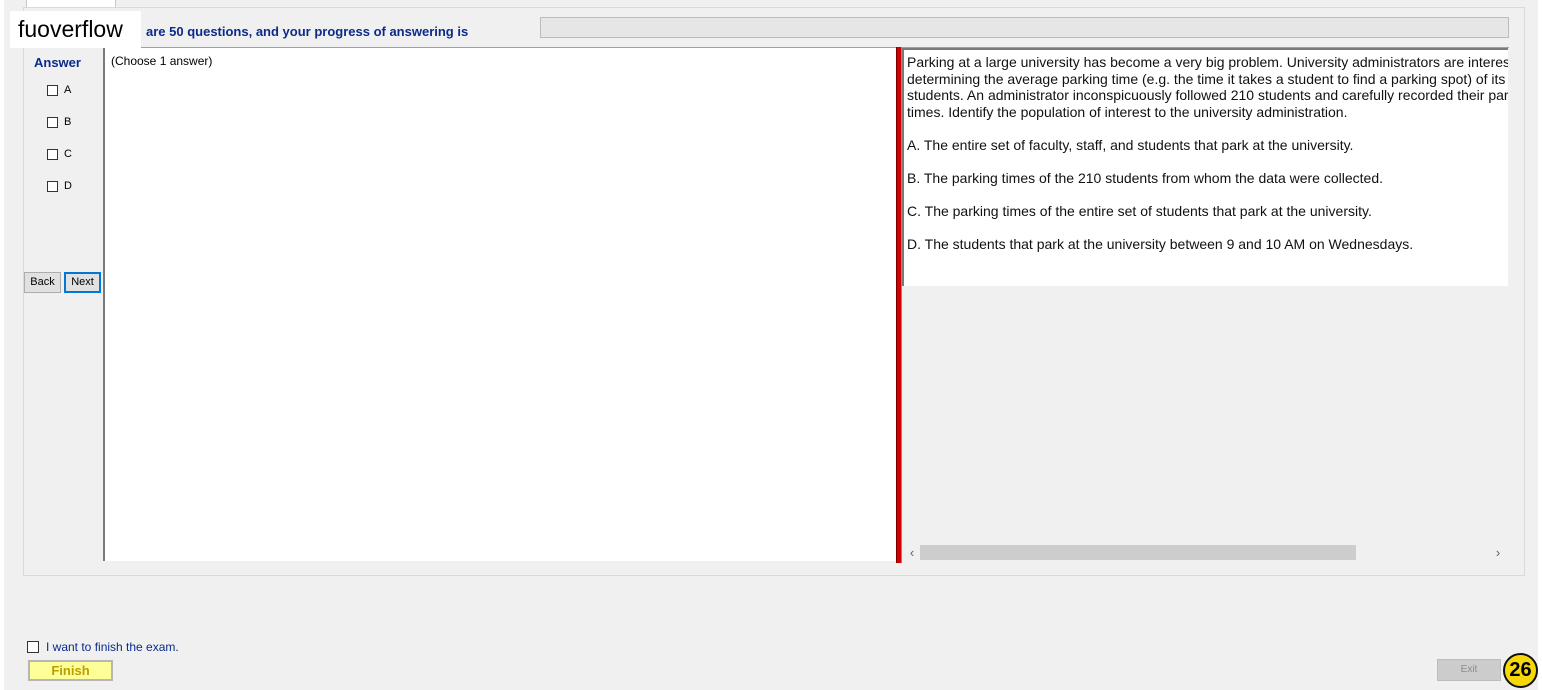  Describe the element at coordinates (42, 282) in the screenshot. I see `back-button: Back` at that location.